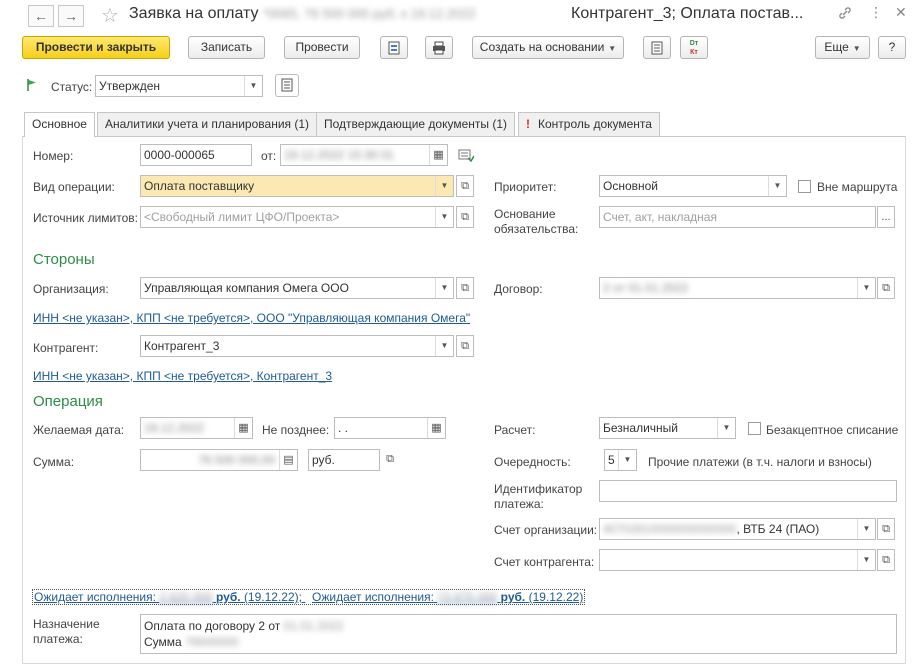  Describe the element at coordinates (41, 16) in the screenshot. I see `back-button: ←` at that location.